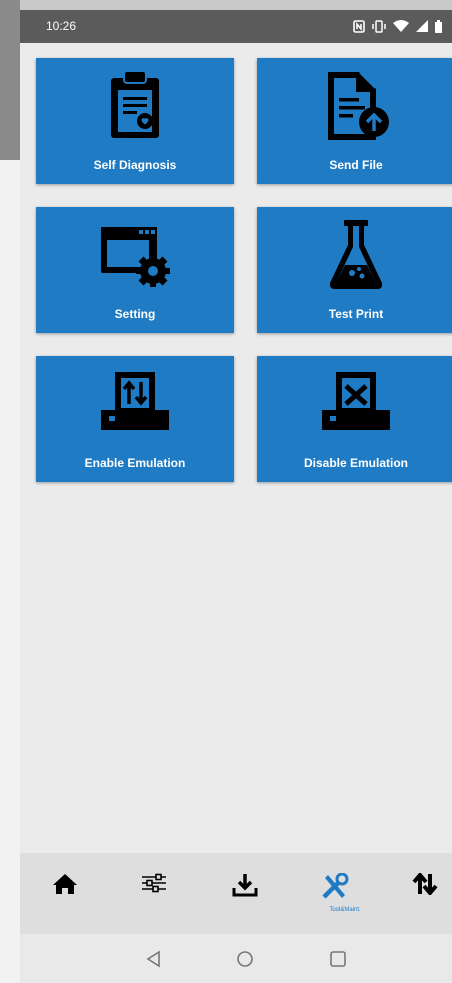 This screenshot has height=983, width=452. Describe the element at coordinates (356, 401) in the screenshot. I see `printer-x-icon` at that location.